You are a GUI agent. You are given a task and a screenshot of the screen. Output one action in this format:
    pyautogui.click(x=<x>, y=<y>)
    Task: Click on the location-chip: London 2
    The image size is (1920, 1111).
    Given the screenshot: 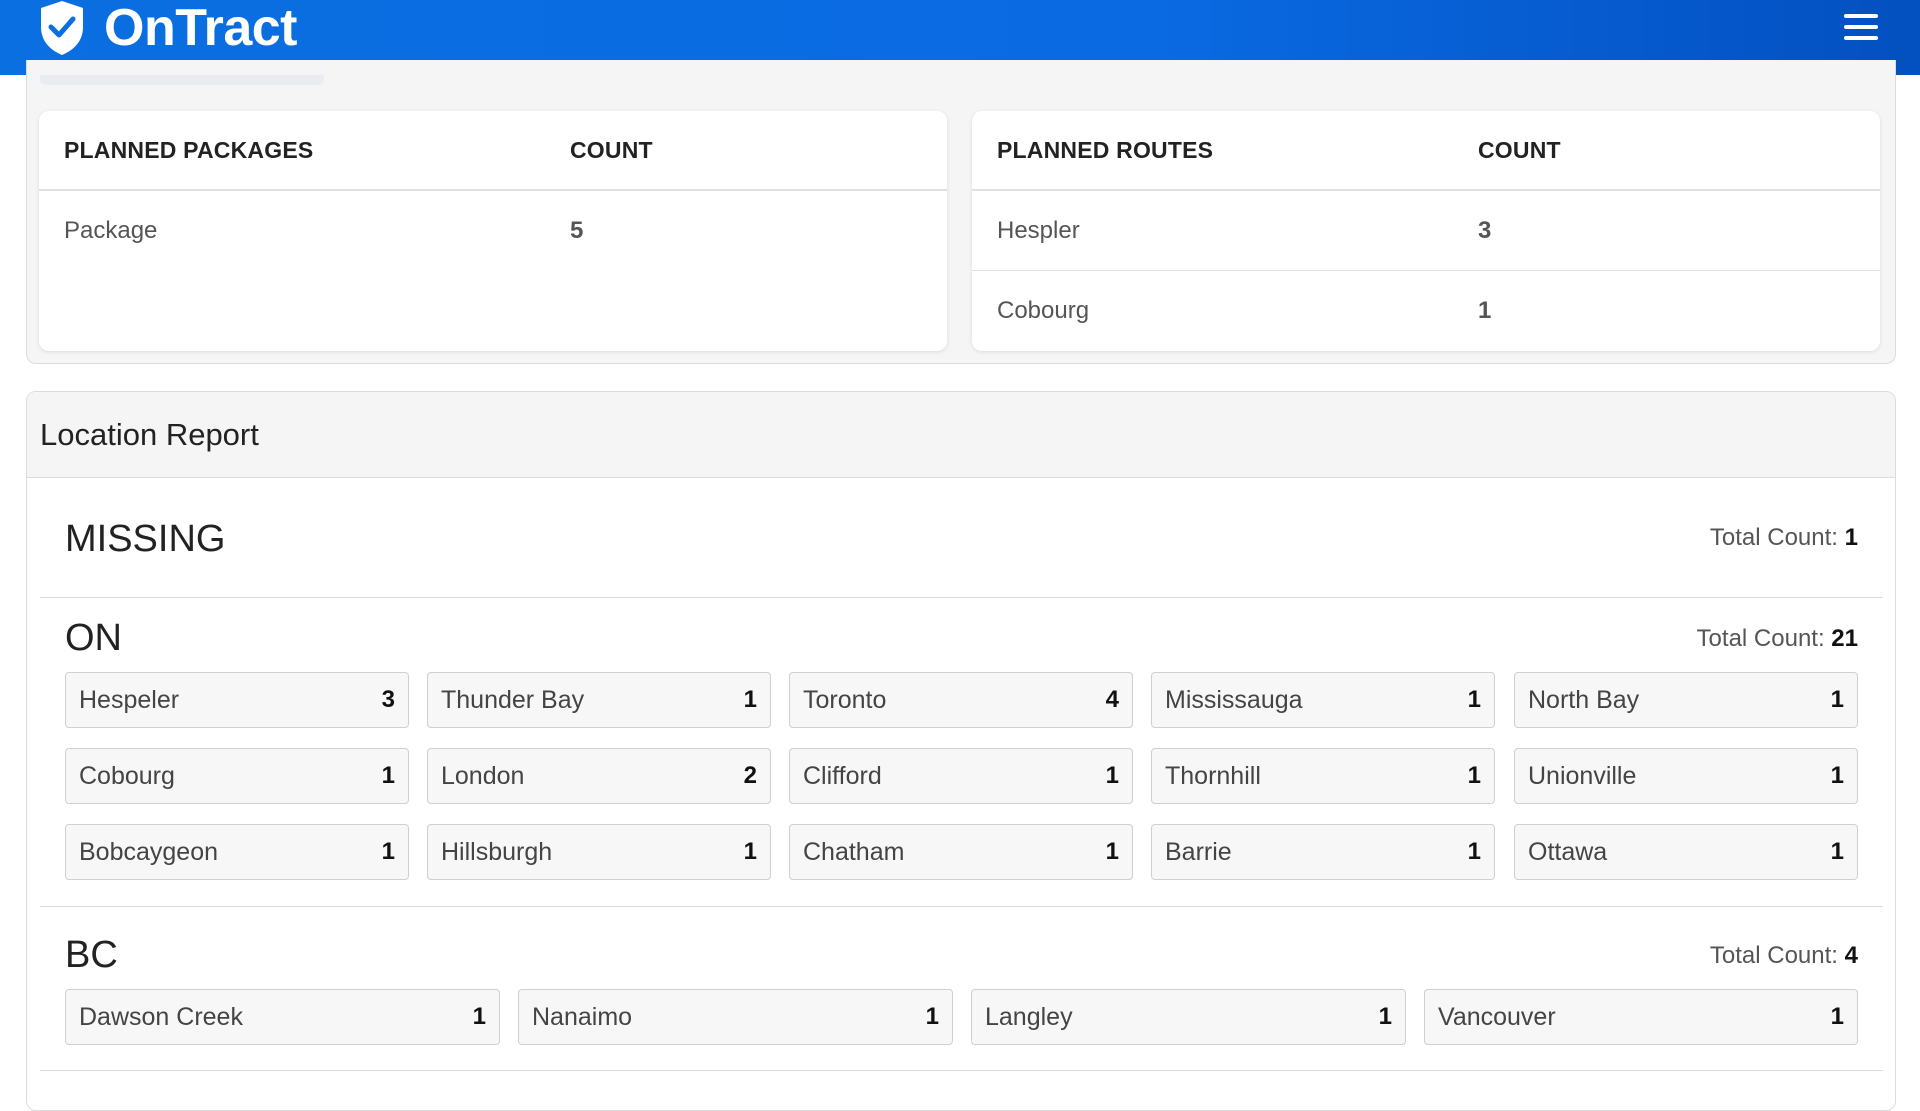 What is the action you would take?
    pyautogui.click(x=599, y=776)
    